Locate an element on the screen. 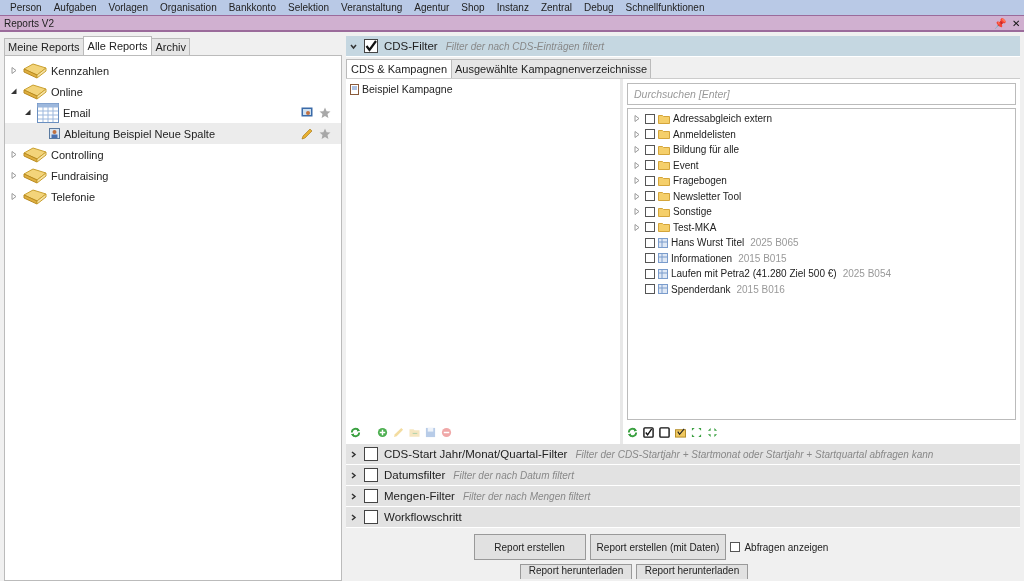 Image resolution: width=1024 pixels, height=581 pixels. tree-label: Anmeldelisten is located at coordinates (704, 134).